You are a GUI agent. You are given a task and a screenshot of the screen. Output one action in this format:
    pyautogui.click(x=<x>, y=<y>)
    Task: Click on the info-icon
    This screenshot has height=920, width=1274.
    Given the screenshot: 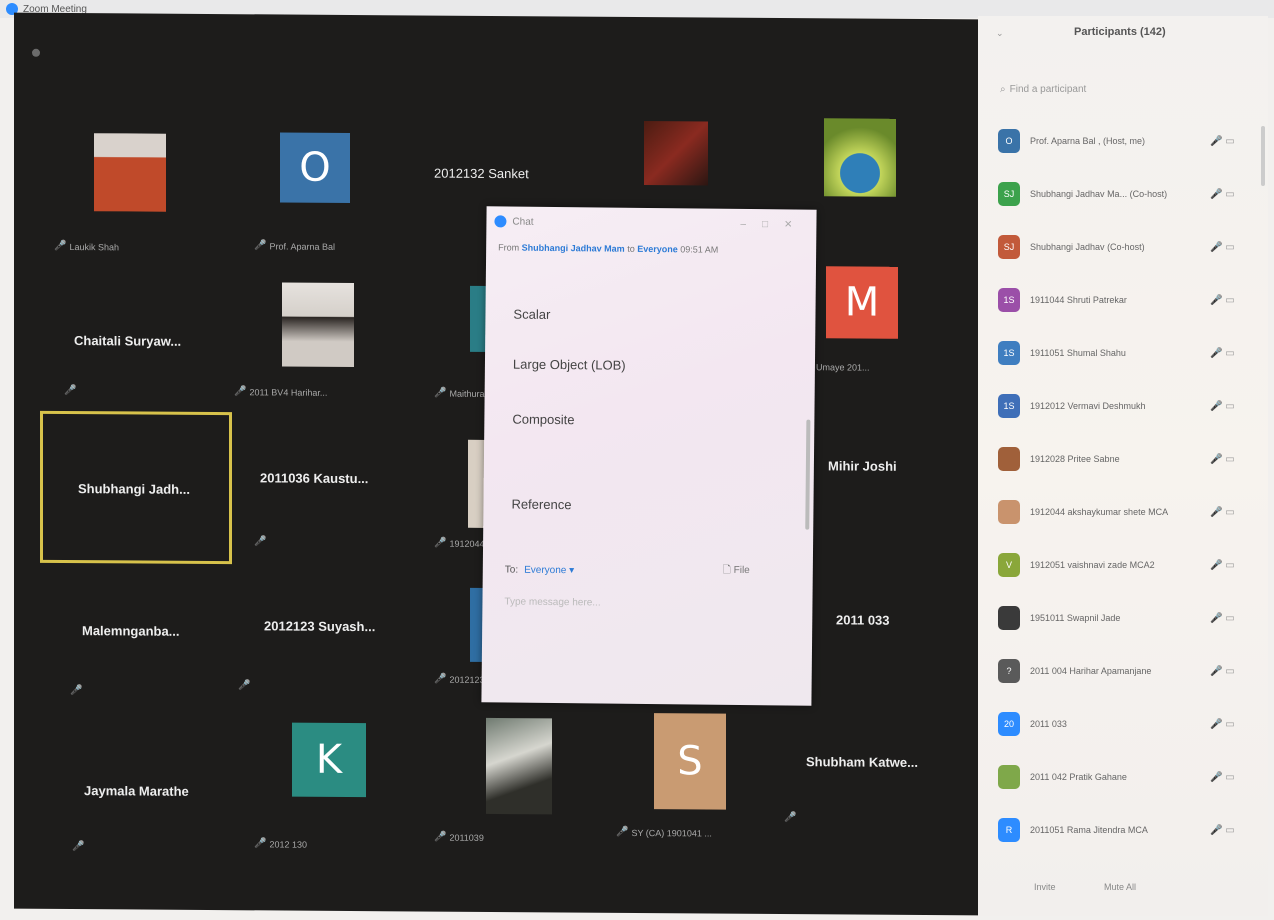 What is the action you would take?
    pyautogui.click(x=36, y=52)
    